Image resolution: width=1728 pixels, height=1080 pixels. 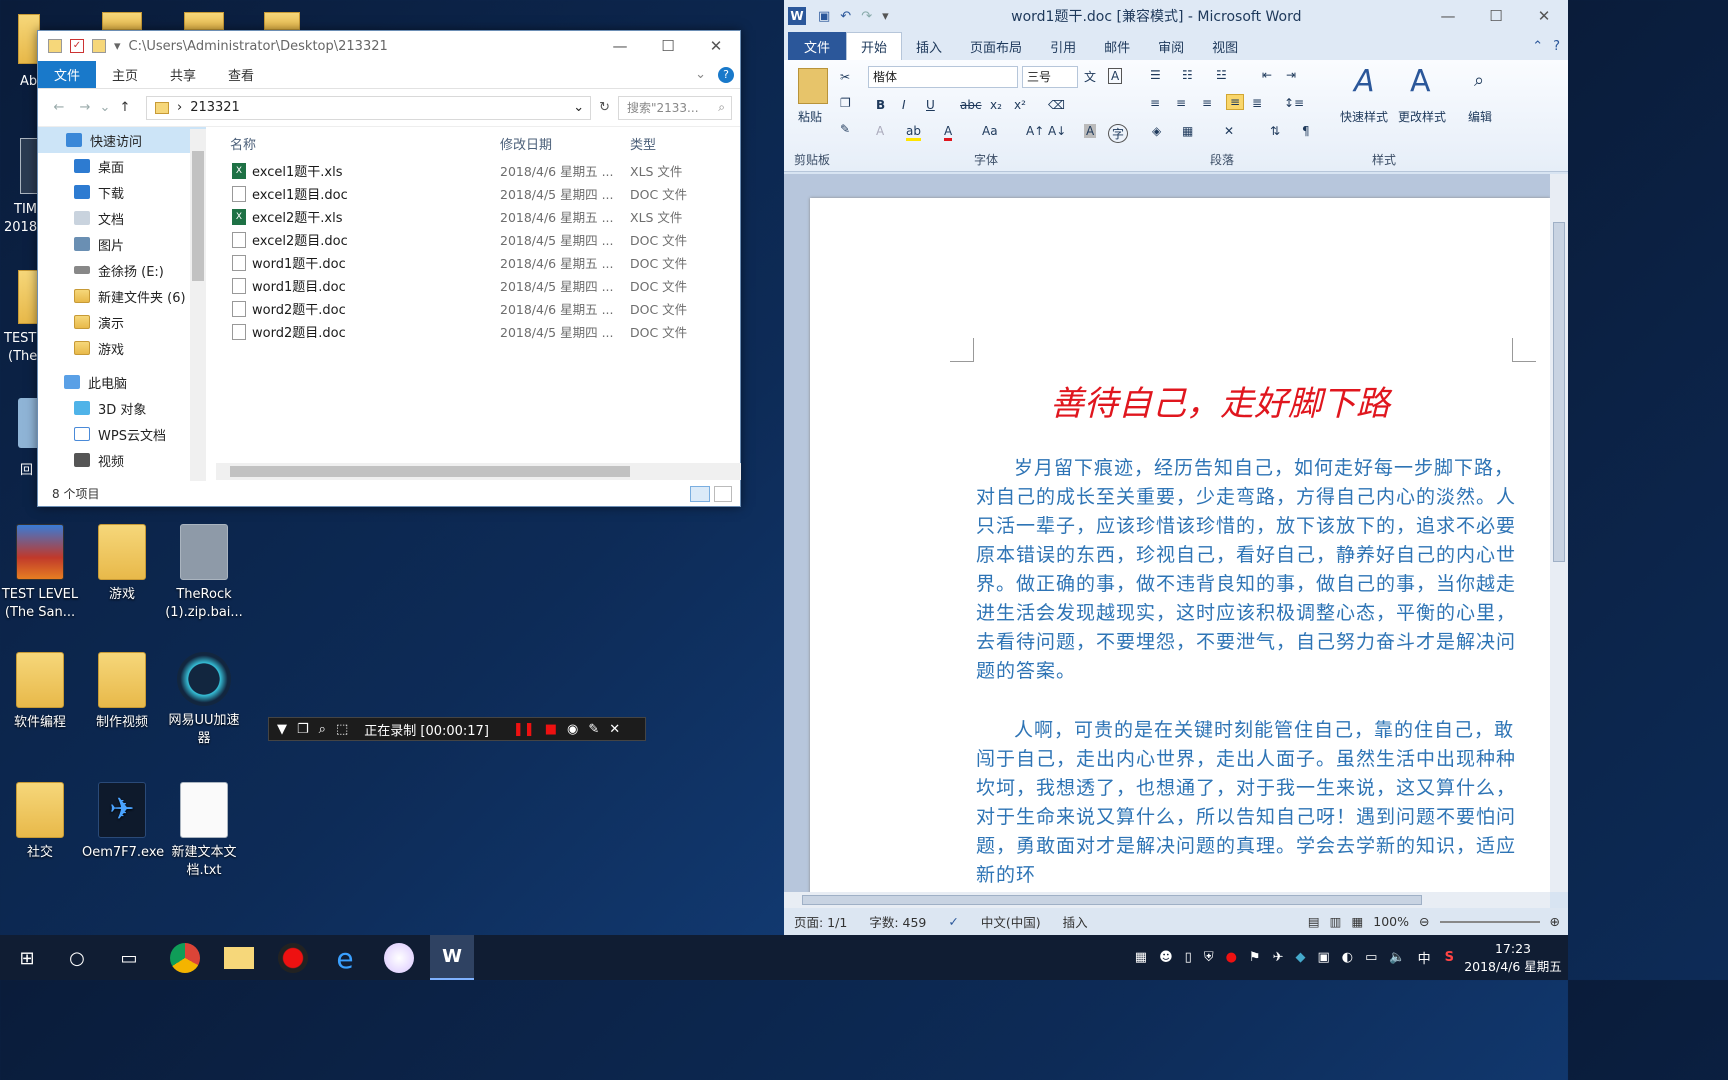 I want to click on back-arrow-icon: ←, so click(x=59, y=107).